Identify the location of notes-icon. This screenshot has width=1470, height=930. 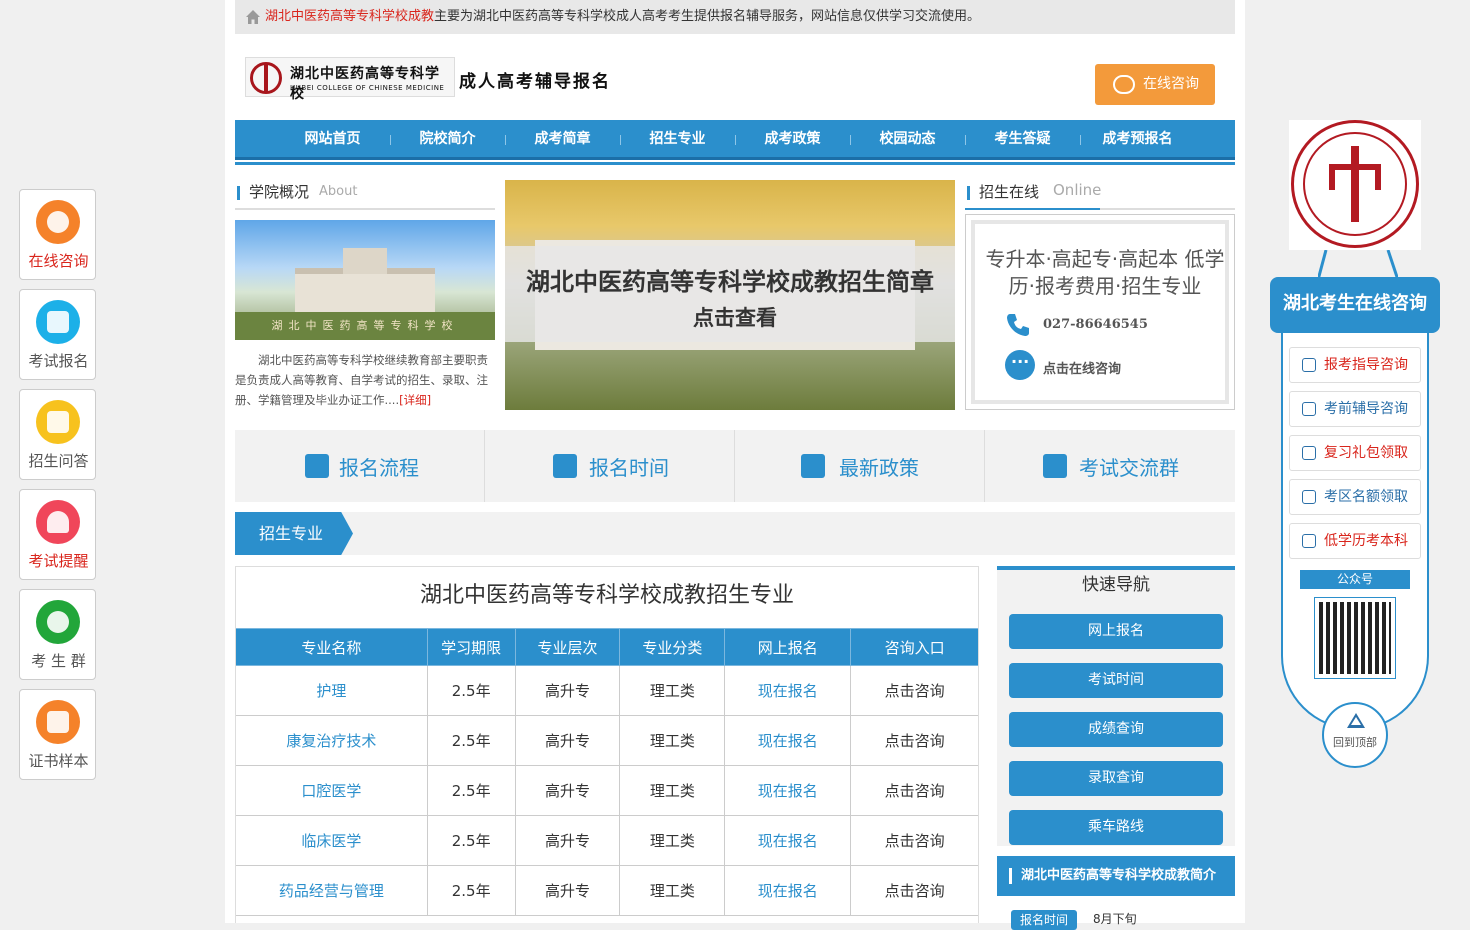
(58, 422).